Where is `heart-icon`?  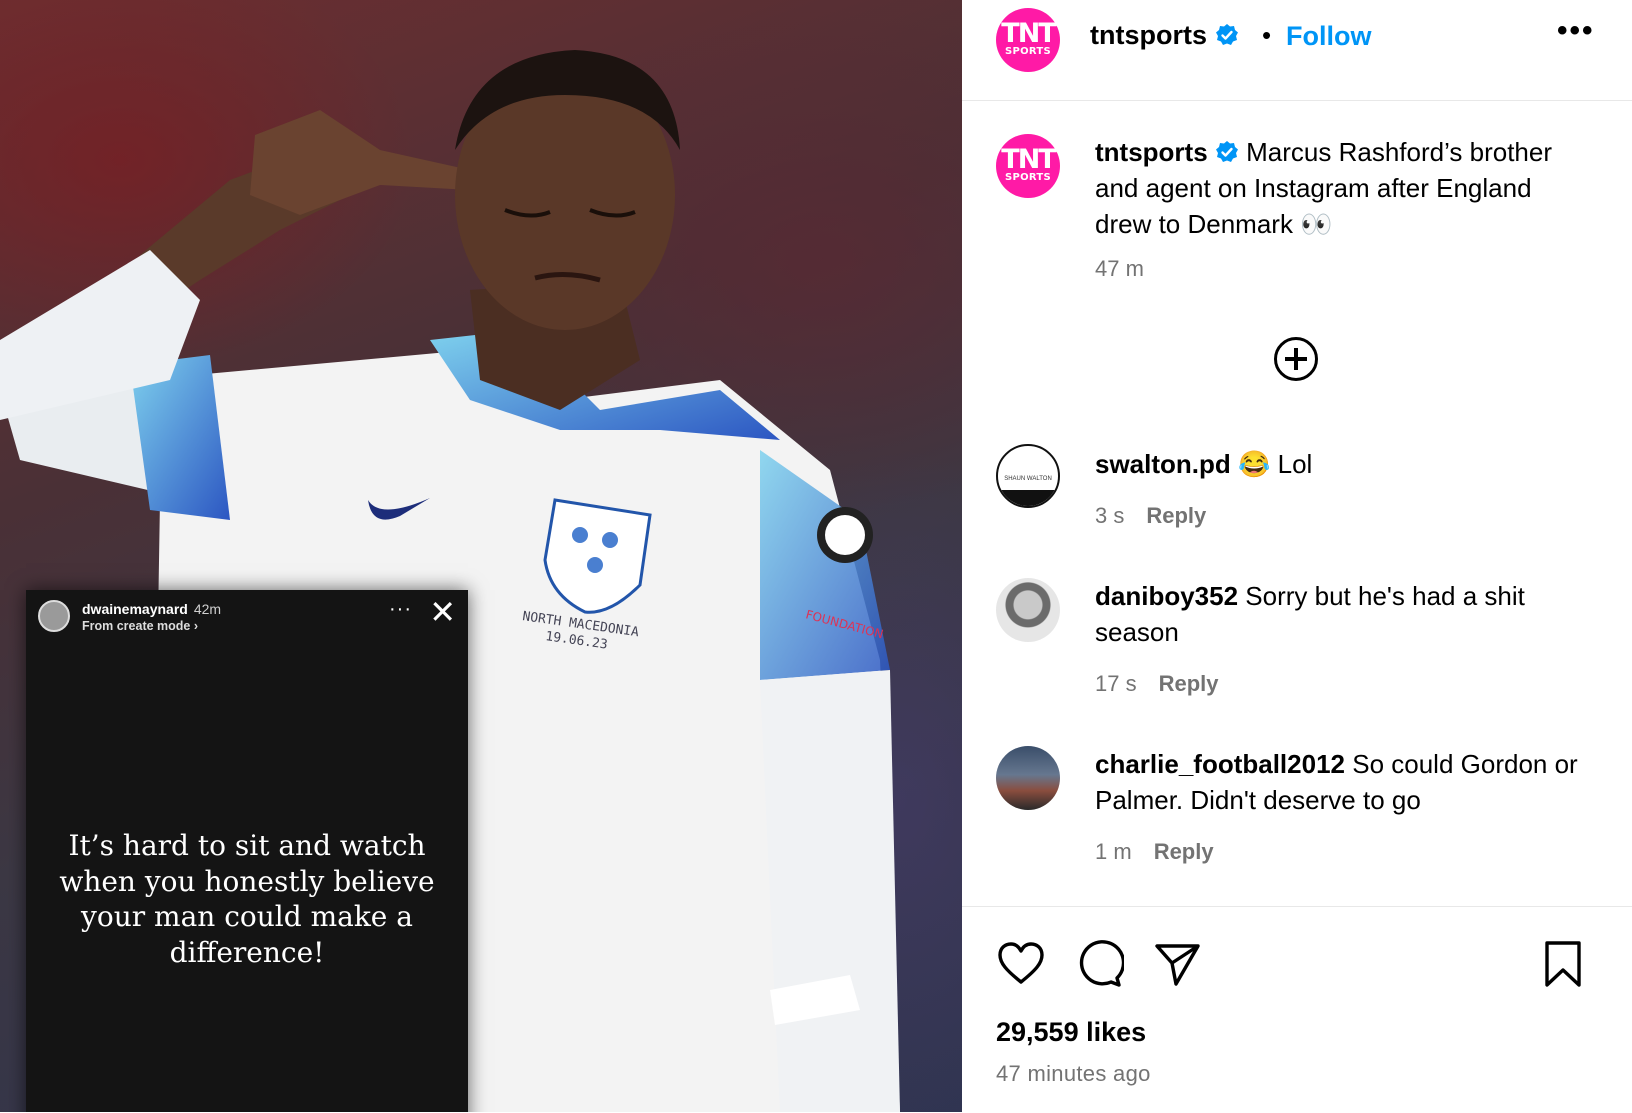 heart-icon is located at coordinates (1021, 964).